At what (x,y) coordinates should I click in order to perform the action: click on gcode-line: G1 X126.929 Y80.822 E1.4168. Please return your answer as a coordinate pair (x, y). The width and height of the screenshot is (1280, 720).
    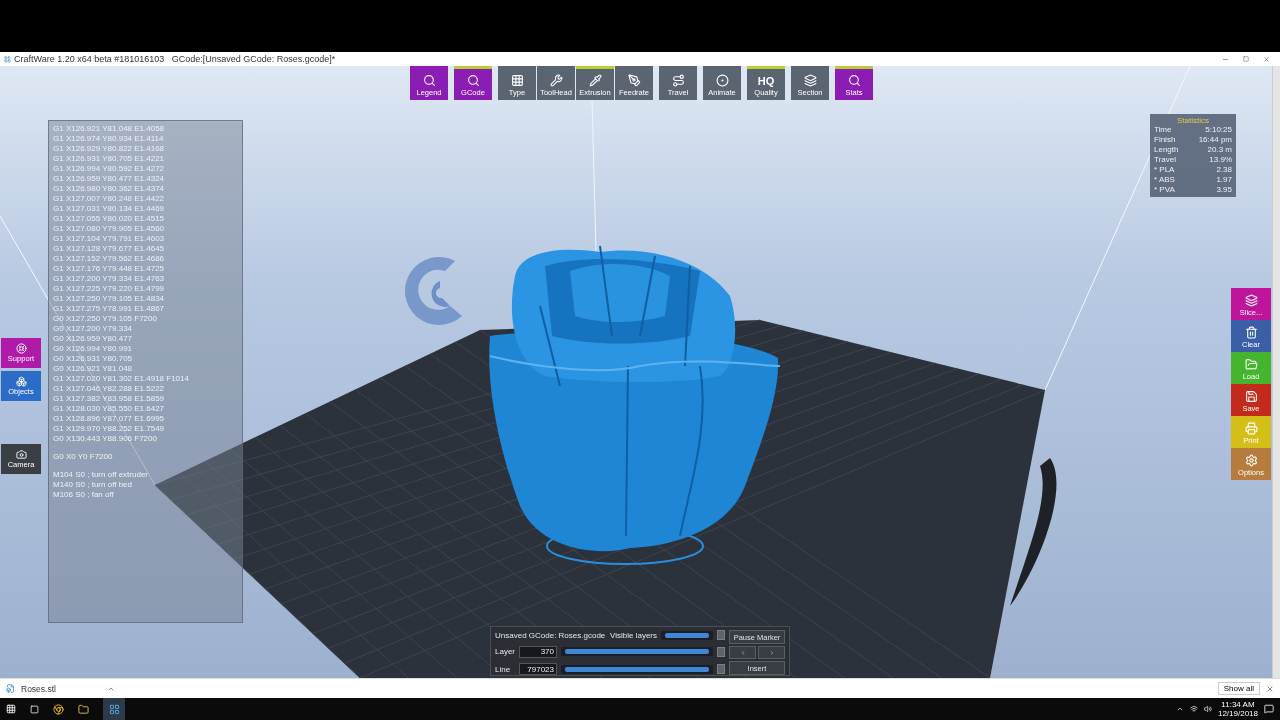
    Looking at the image, I should click on (109, 149).